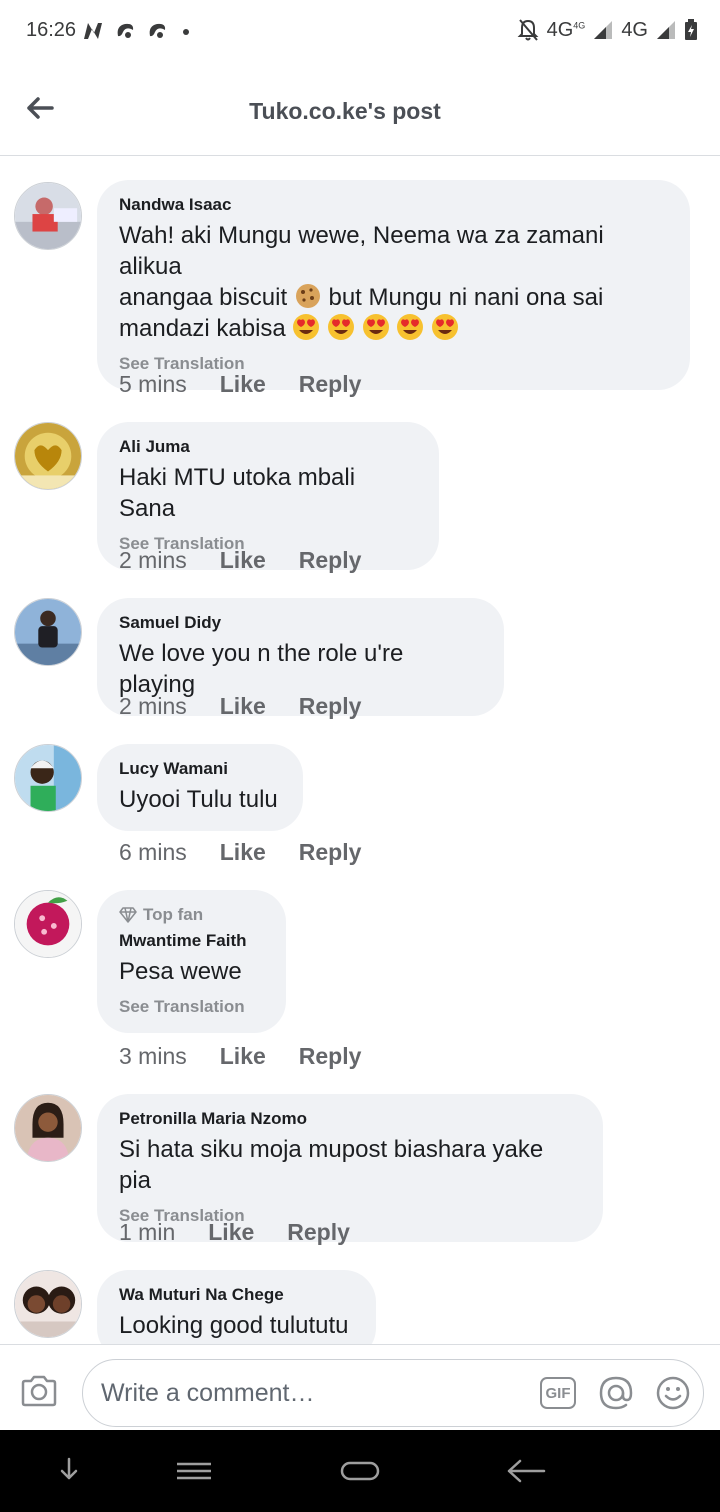  What do you see at coordinates (194, 1471) in the screenshot?
I see `menu-icon` at bounding box center [194, 1471].